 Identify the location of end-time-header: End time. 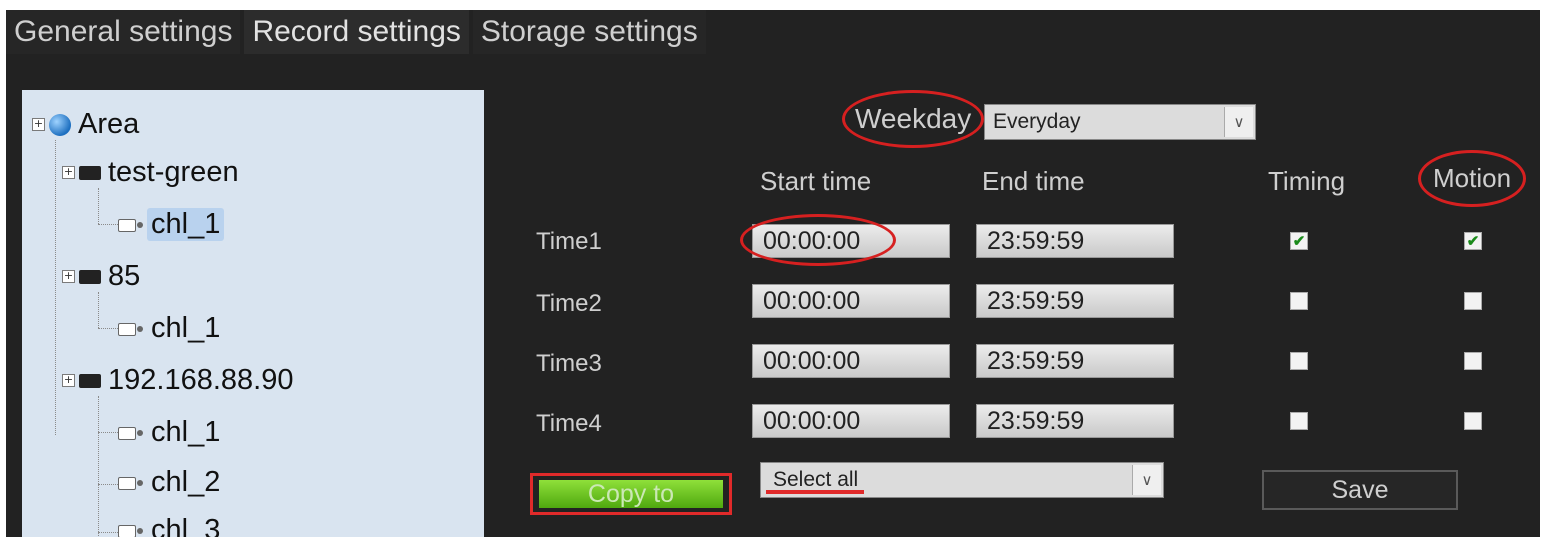
(1033, 181).